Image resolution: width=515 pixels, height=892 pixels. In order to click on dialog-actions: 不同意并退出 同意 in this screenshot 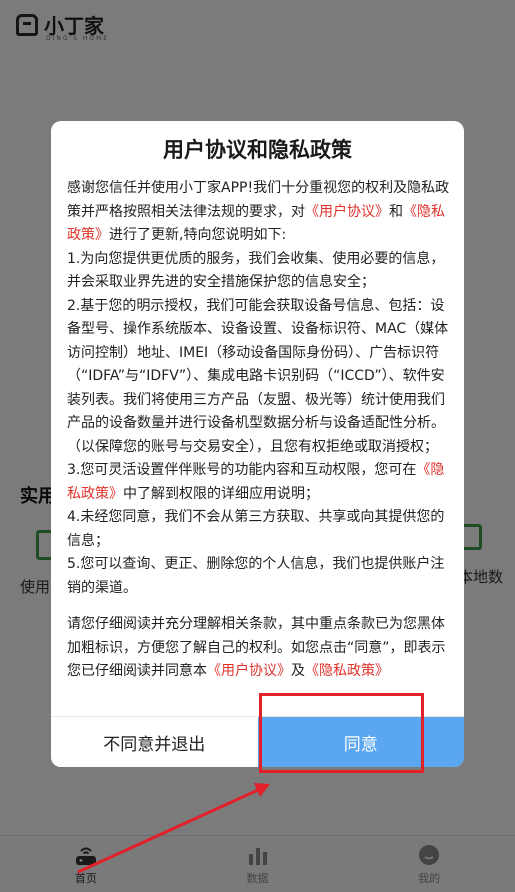, I will do `click(257, 741)`.